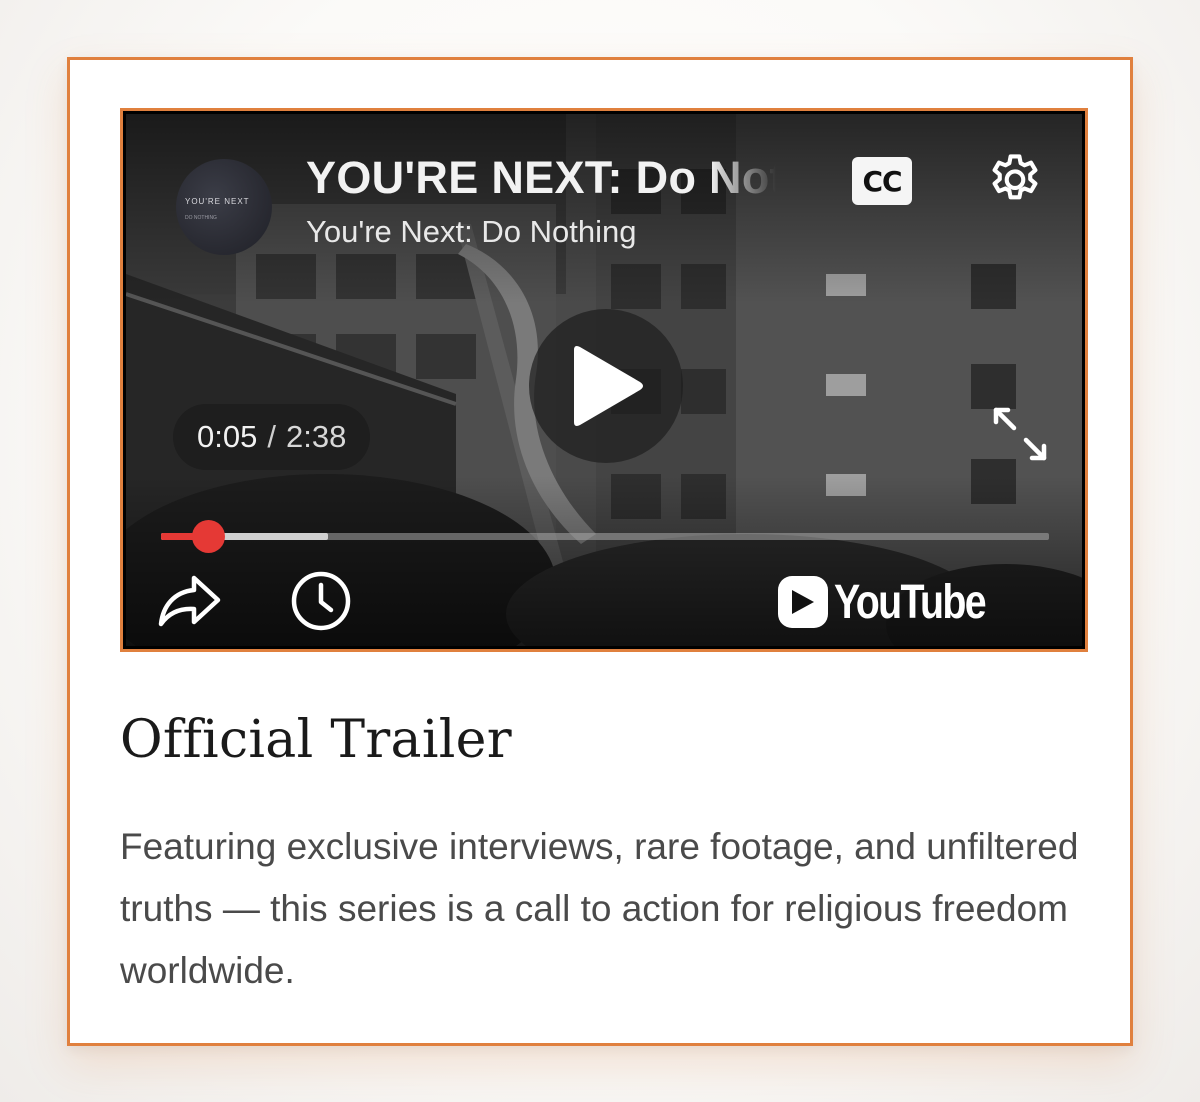 The height and width of the screenshot is (1102, 1200). What do you see at coordinates (541, 180) in the screenshot?
I see `video-title-link: YOU'RE NEXT: Do Nothing` at bounding box center [541, 180].